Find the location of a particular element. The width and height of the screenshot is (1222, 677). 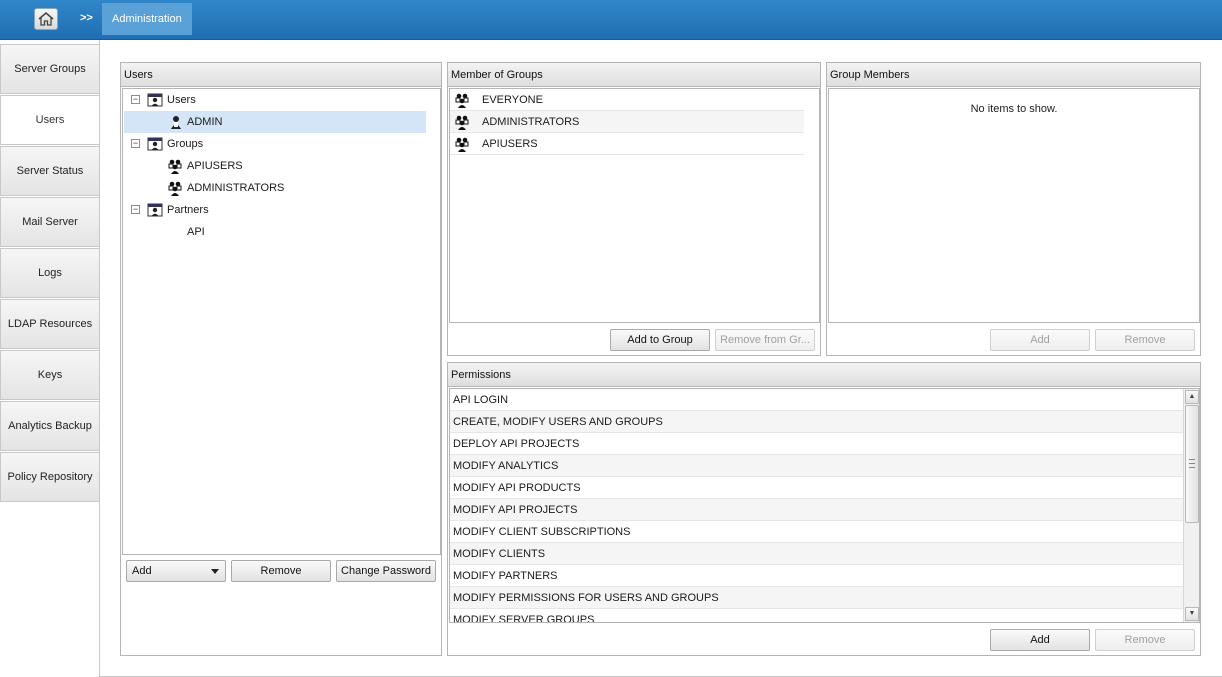

nav-mail-server: Mail Server is located at coordinates (50, 222).